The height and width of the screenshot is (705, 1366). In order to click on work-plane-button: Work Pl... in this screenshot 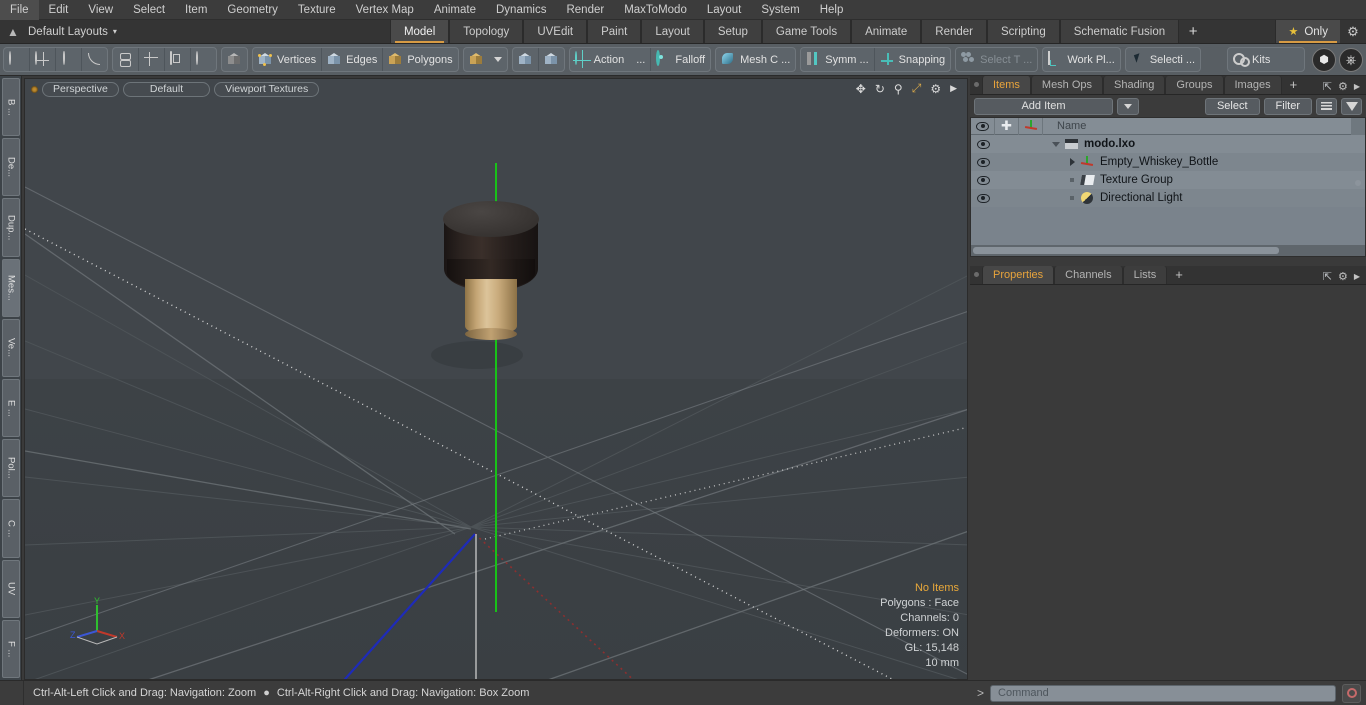, I will do `click(1081, 59)`.